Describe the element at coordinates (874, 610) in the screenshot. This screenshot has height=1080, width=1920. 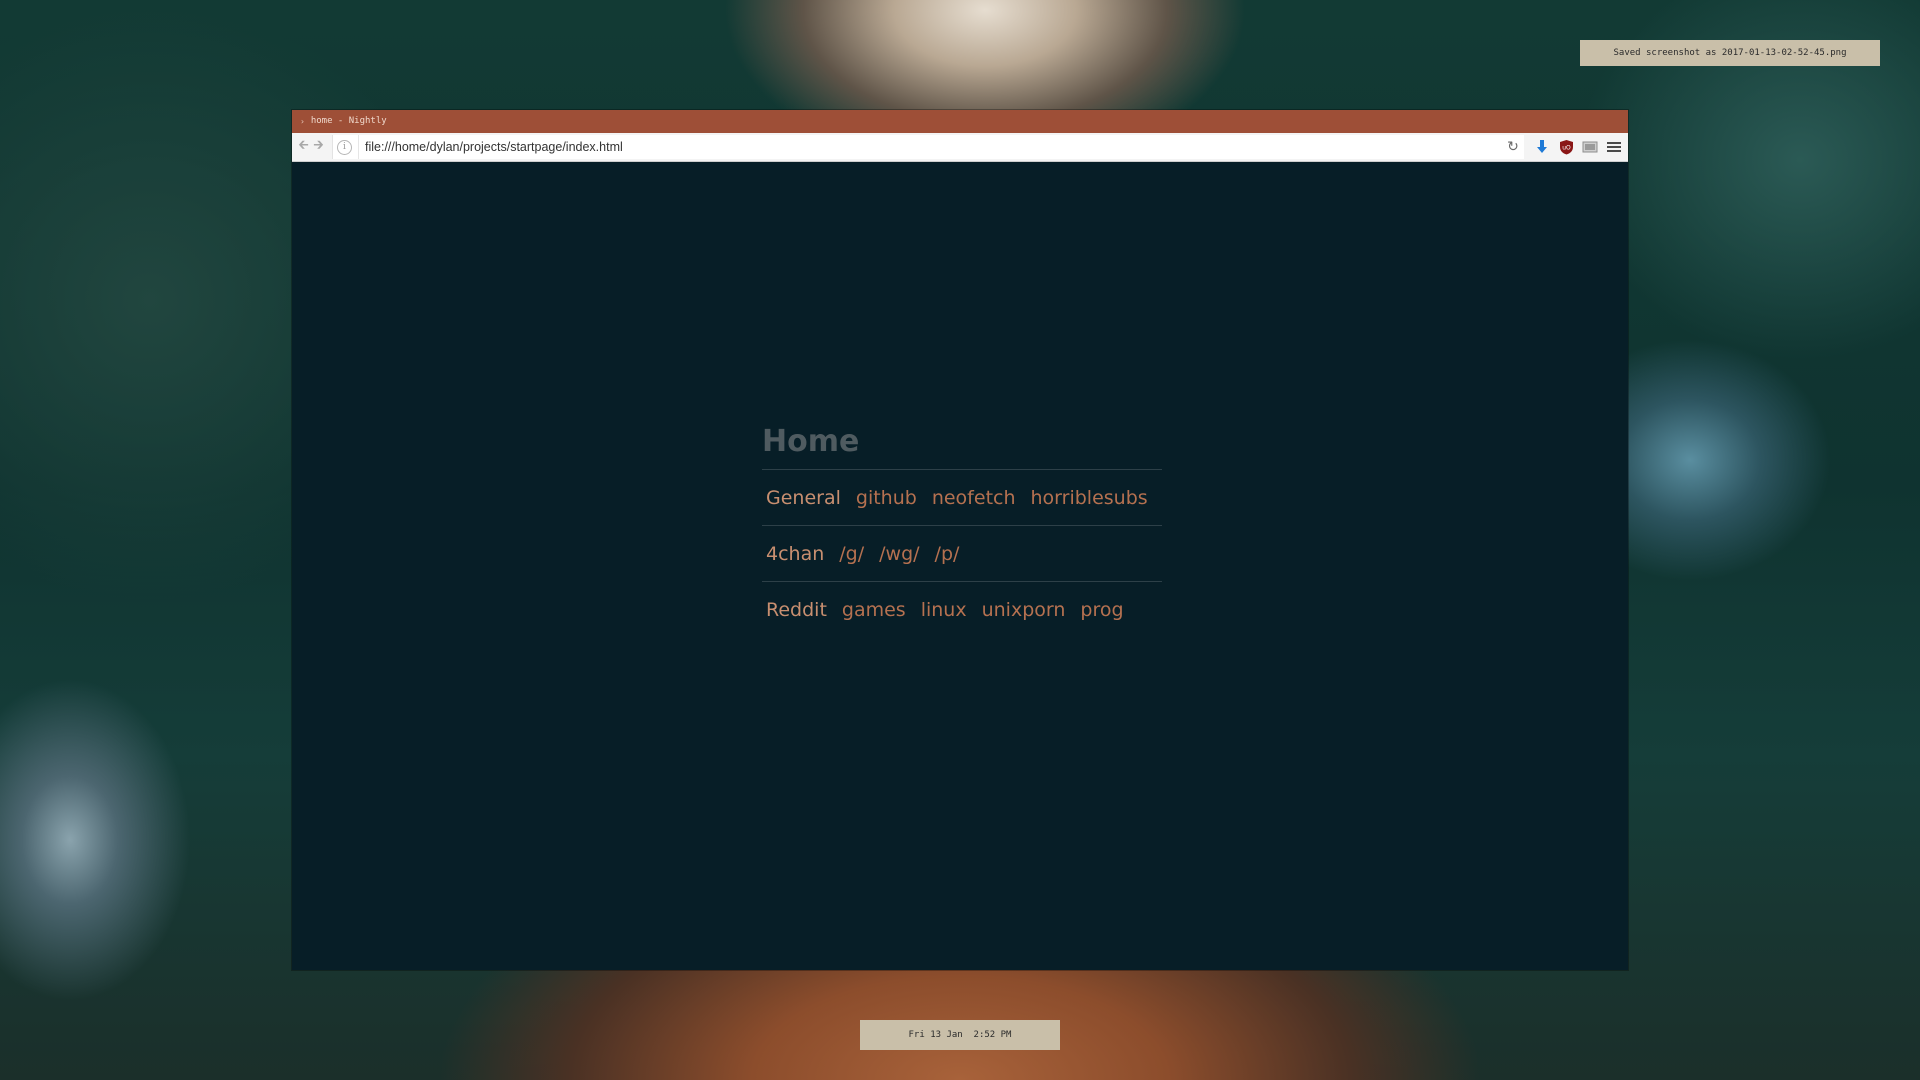
I see `link-games: games` at that location.